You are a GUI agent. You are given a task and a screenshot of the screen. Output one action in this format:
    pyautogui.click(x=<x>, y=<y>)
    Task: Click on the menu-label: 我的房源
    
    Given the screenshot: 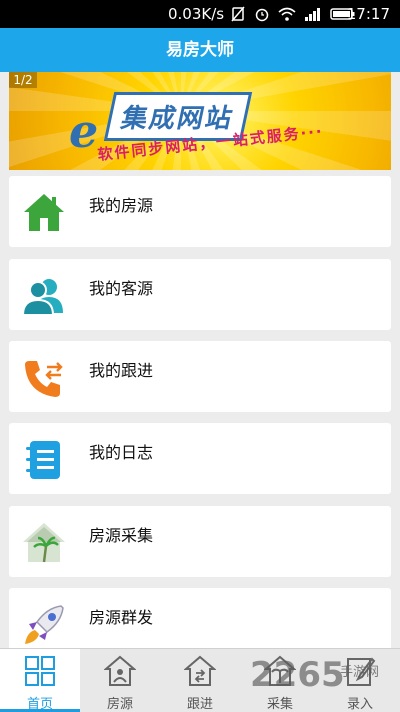 What is the action you would take?
    pyautogui.click(x=121, y=205)
    